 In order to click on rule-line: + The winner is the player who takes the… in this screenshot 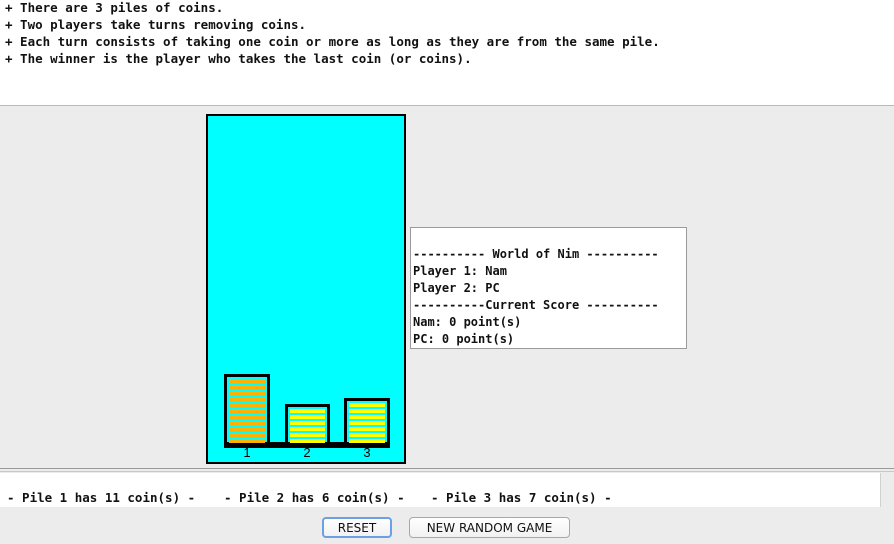, I will do `click(238, 58)`.